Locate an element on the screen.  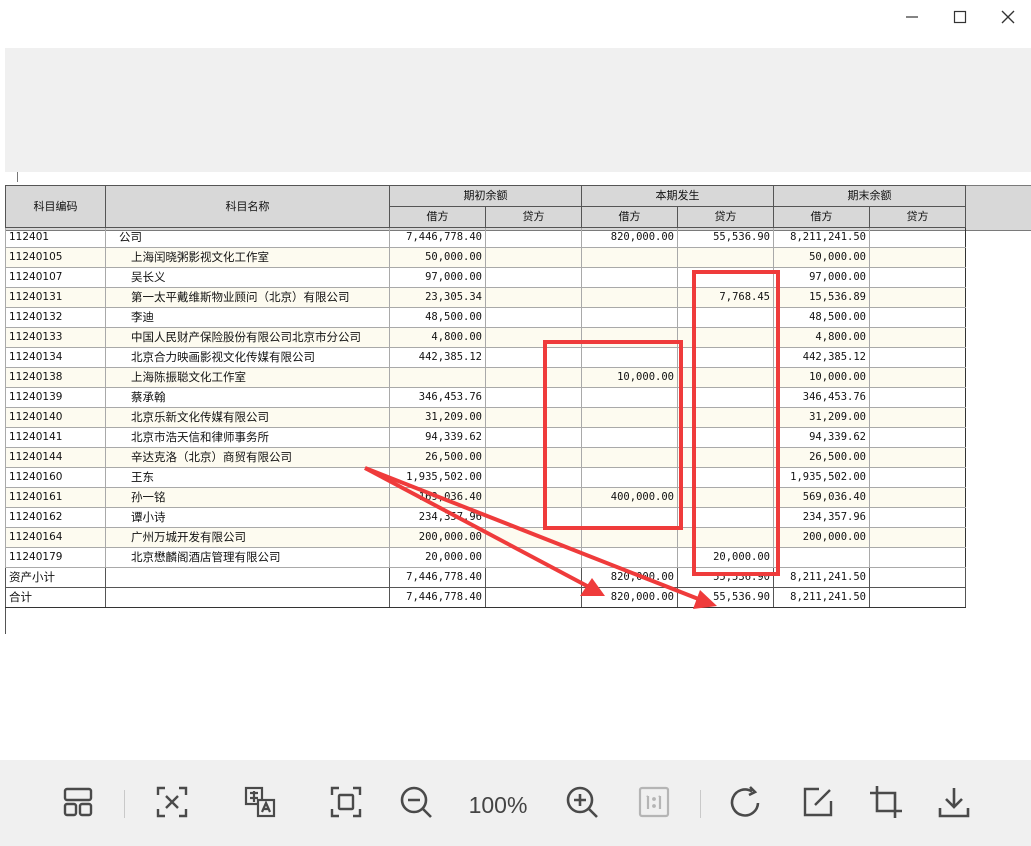
actual-size-icon is located at coordinates (654, 804).